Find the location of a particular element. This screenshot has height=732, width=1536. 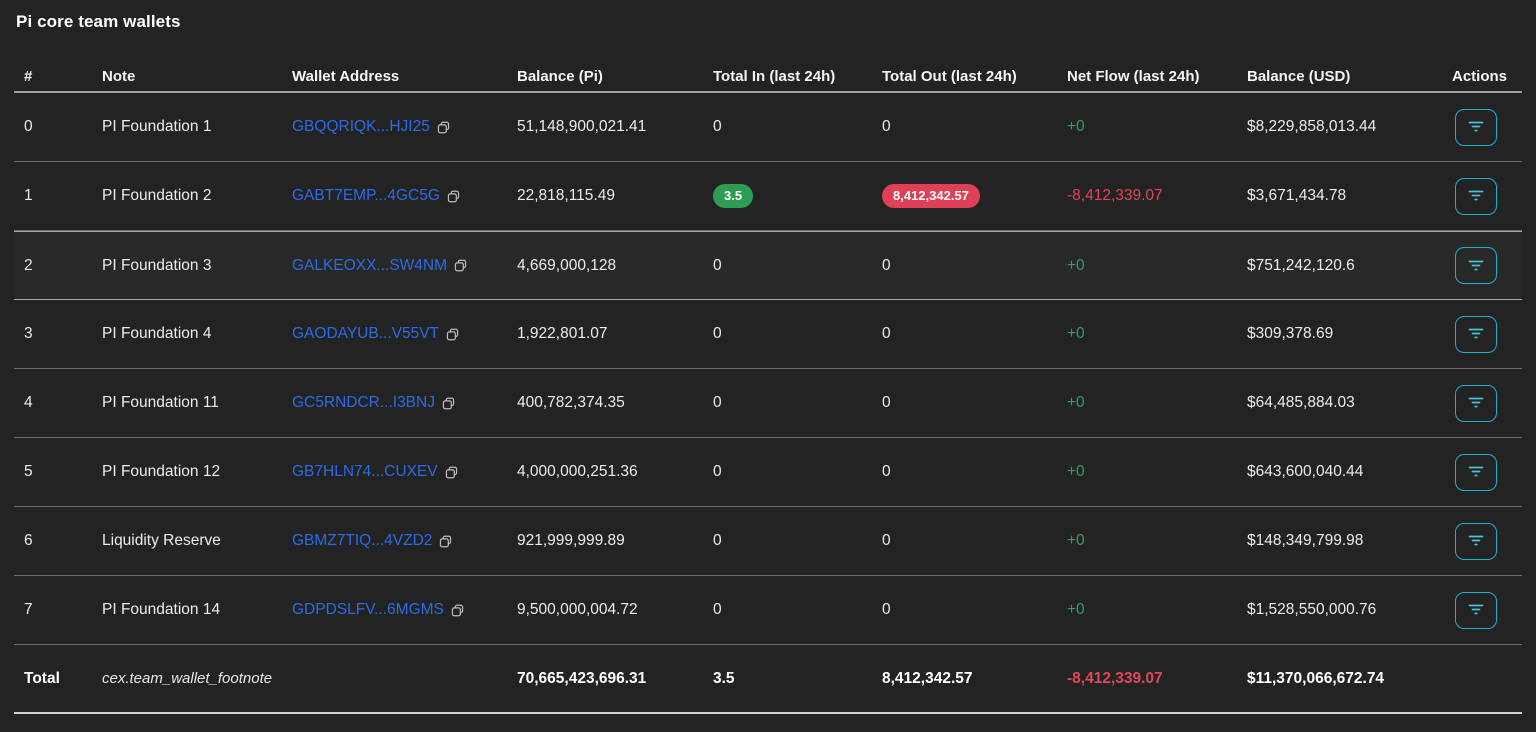

balance-pi-value: 1,922,801.07 is located at coordinates (562, 333).